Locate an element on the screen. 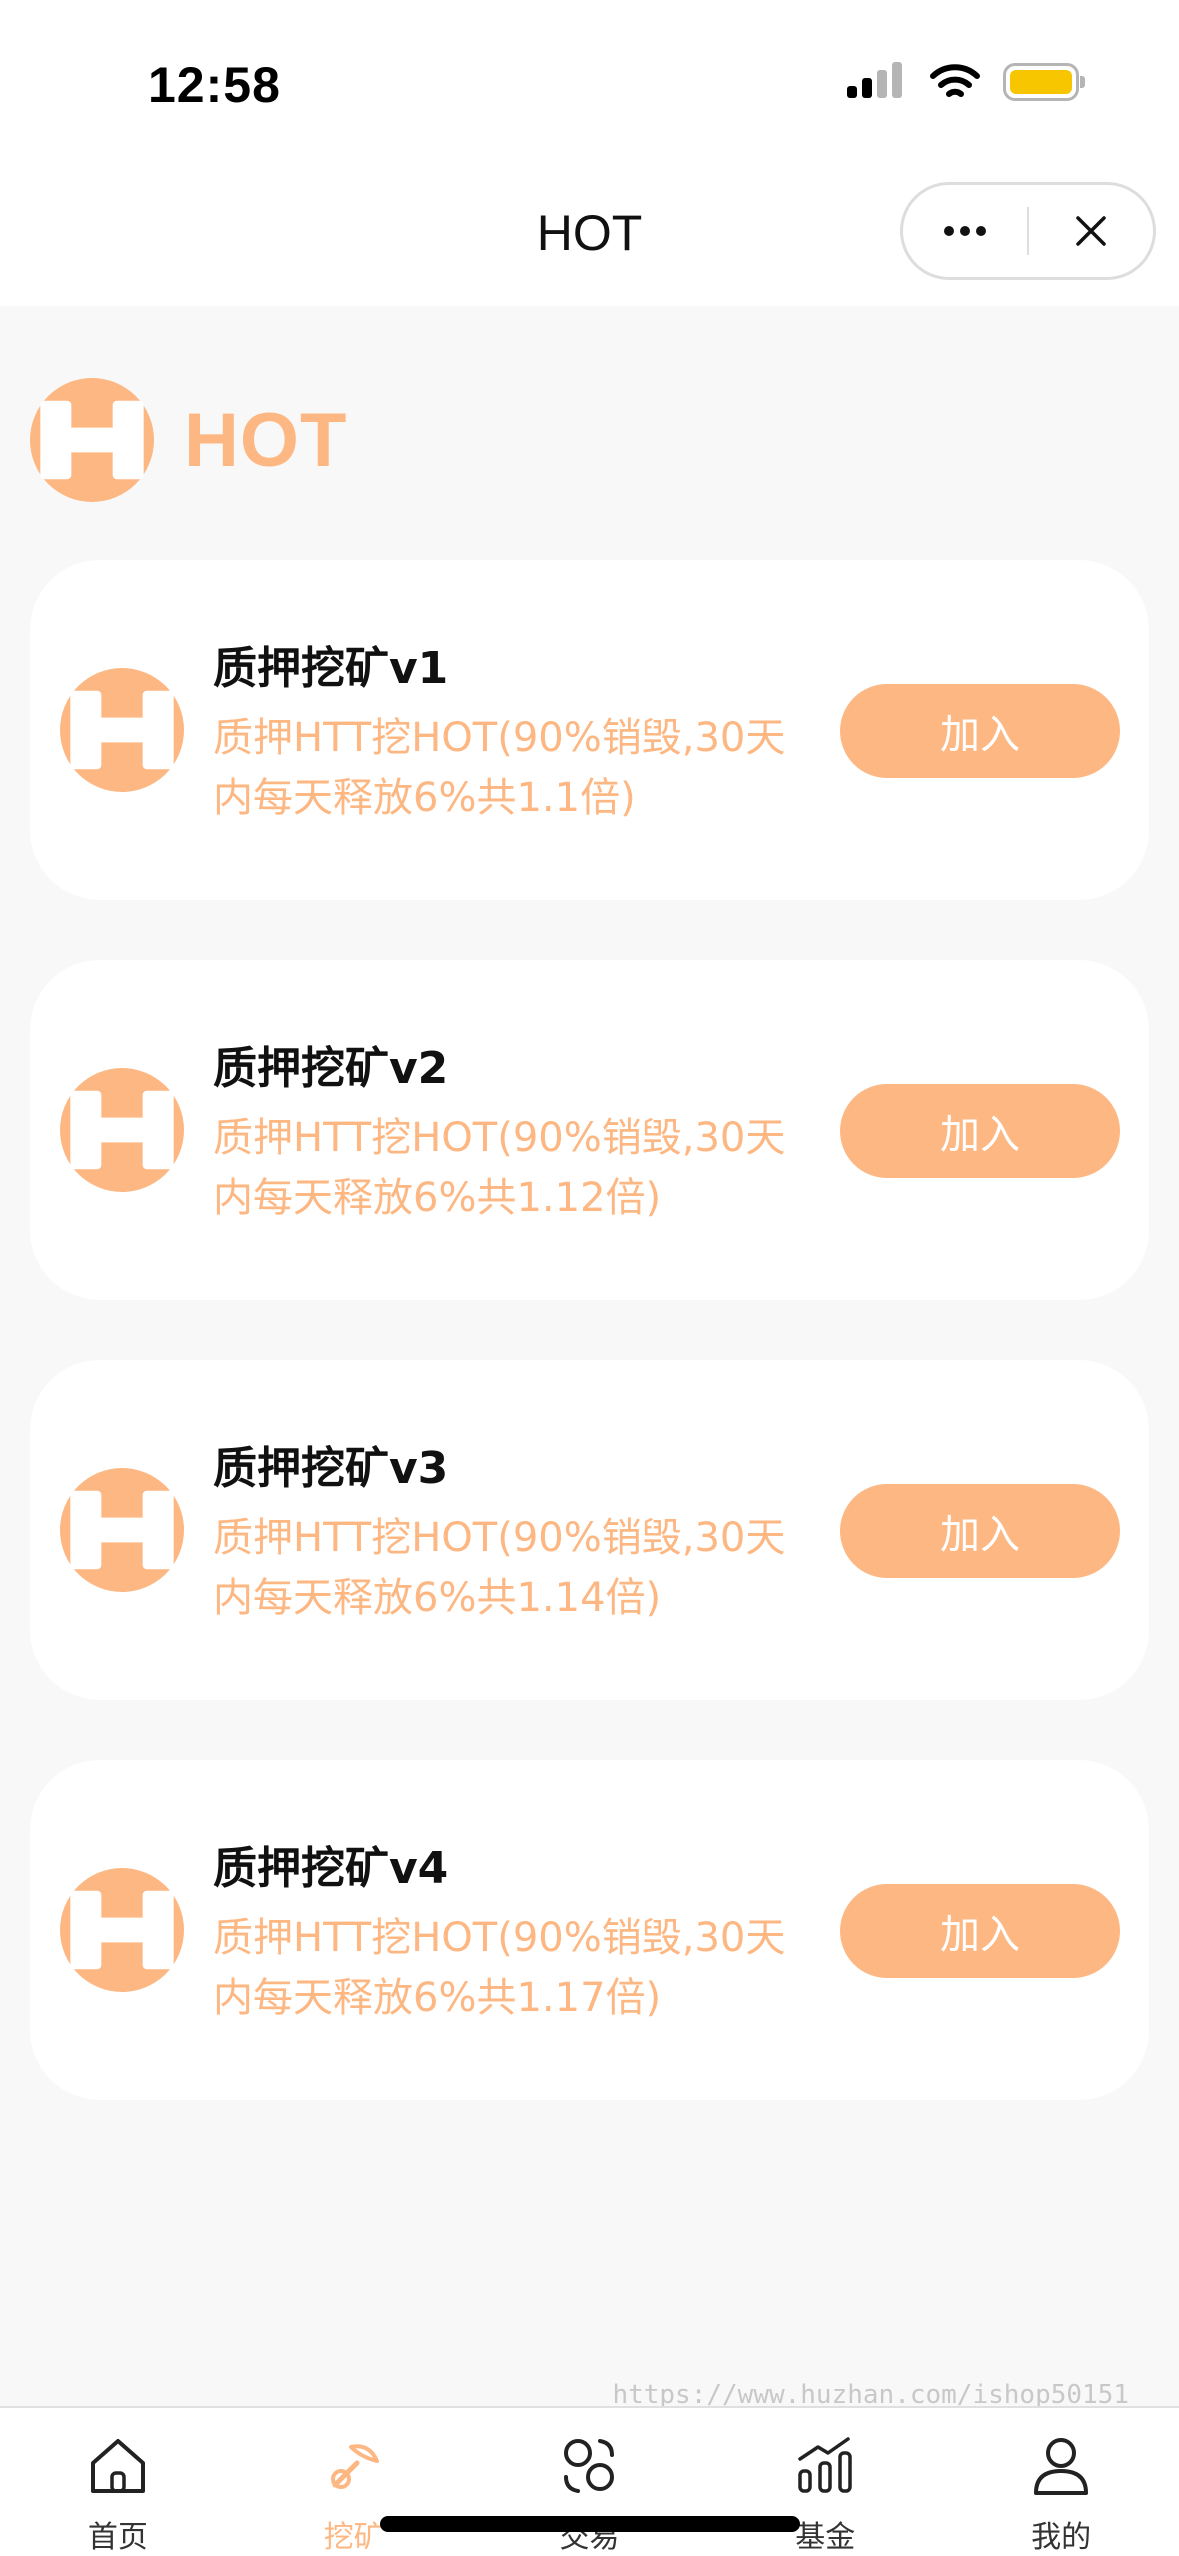 Image resolution: width=1179 pixels, height=2556 pixels. mining-icon is located at coordinates (354, 2466).